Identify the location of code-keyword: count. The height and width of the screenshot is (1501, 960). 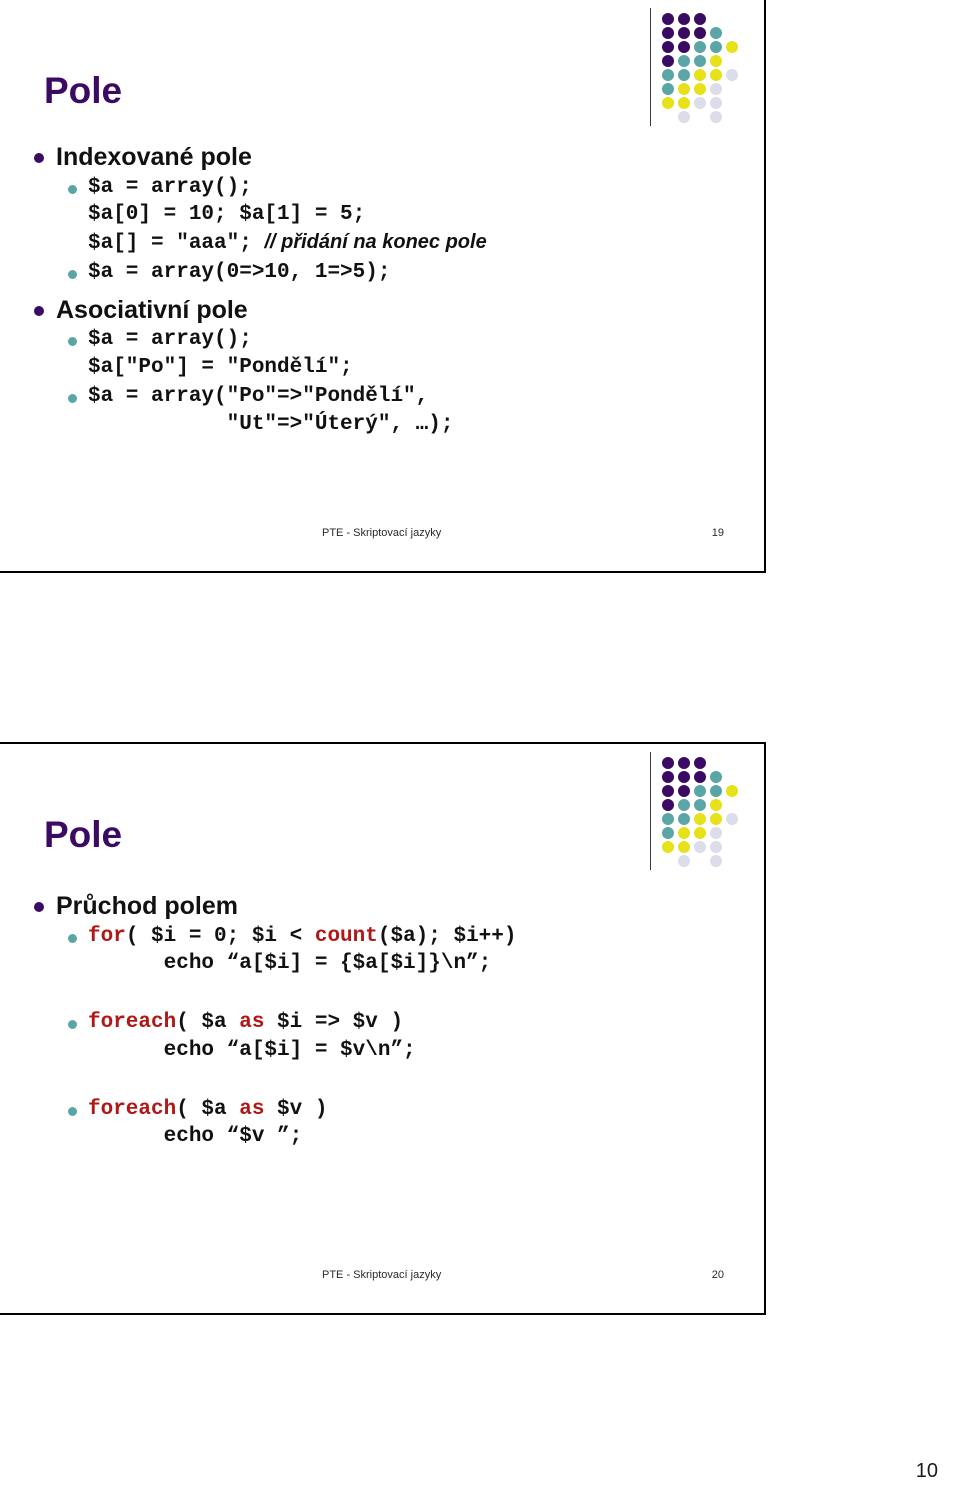
(346, 936).